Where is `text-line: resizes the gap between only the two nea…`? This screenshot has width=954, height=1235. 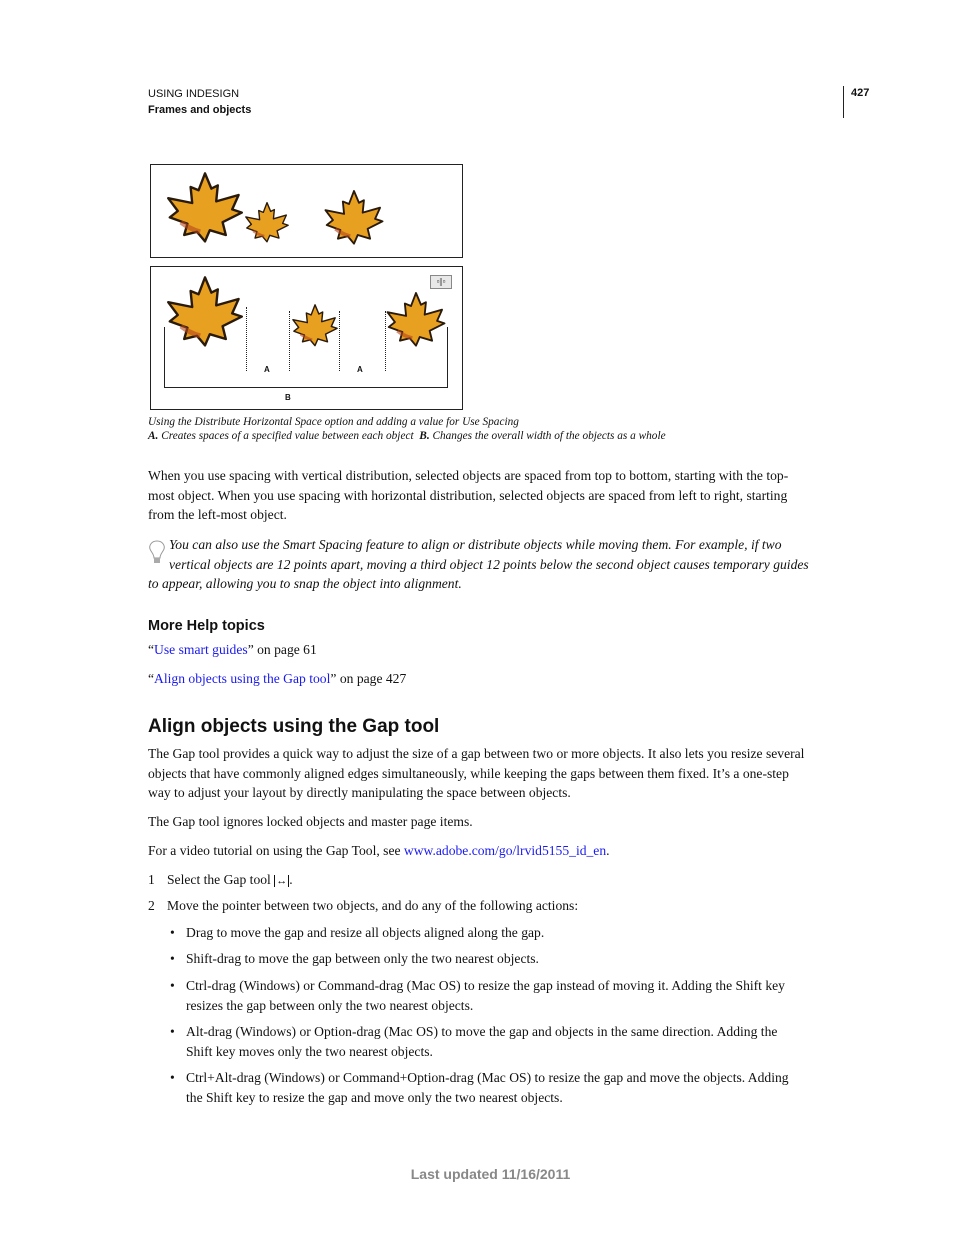
text-line: resizes the gap between only the two nea… is located at coordinates (330, 1005).